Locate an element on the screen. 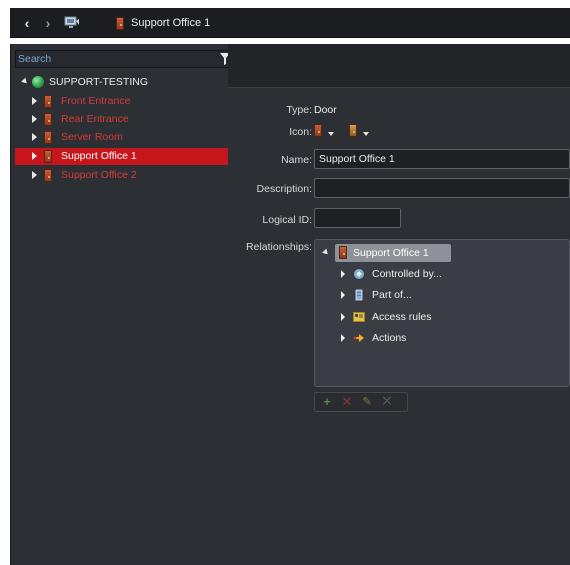 This screenshot has height=565, width=570. type-label: Type: is located at coordinates (299, 110).